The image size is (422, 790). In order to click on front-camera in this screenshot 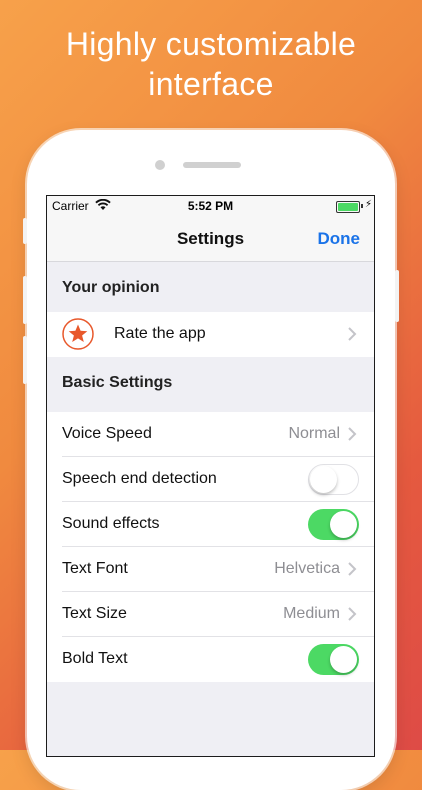, I will do `click(160, 165)`.